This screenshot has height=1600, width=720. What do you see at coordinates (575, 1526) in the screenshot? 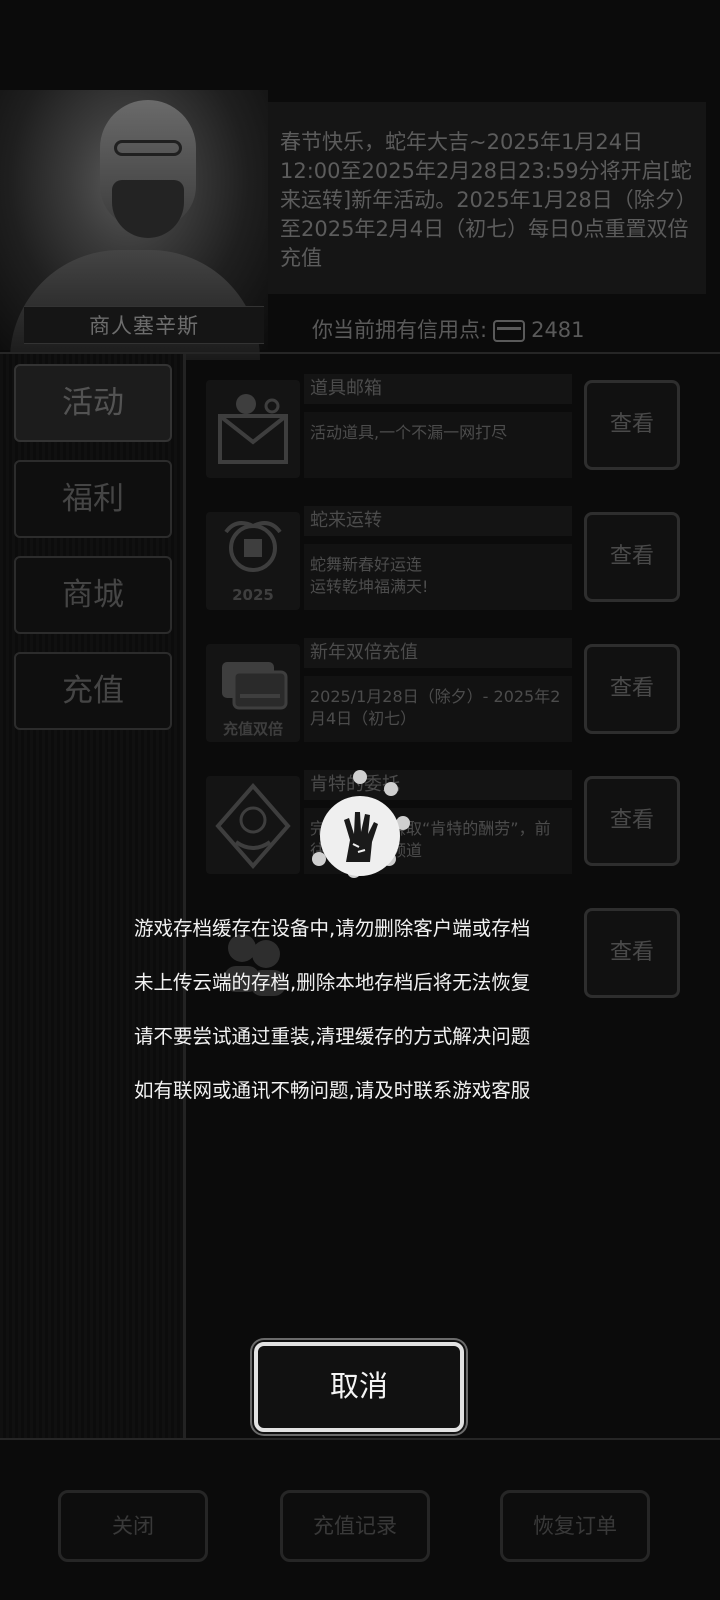
I see `restore-order-button: 恢复订单` at bounding box center [575, 1526].